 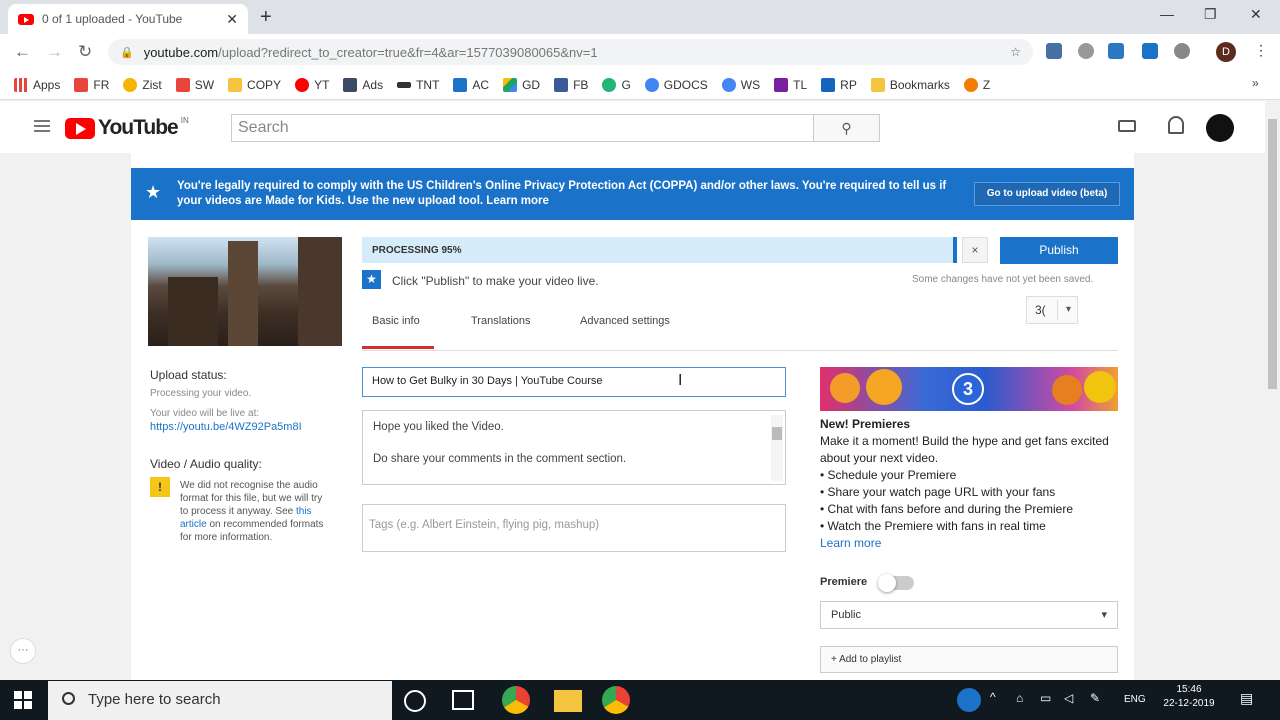 What do you see at coordinates (839, 84) in the screenshot?
I see `bookmark-item: RP` at bounding box center [839, 84].